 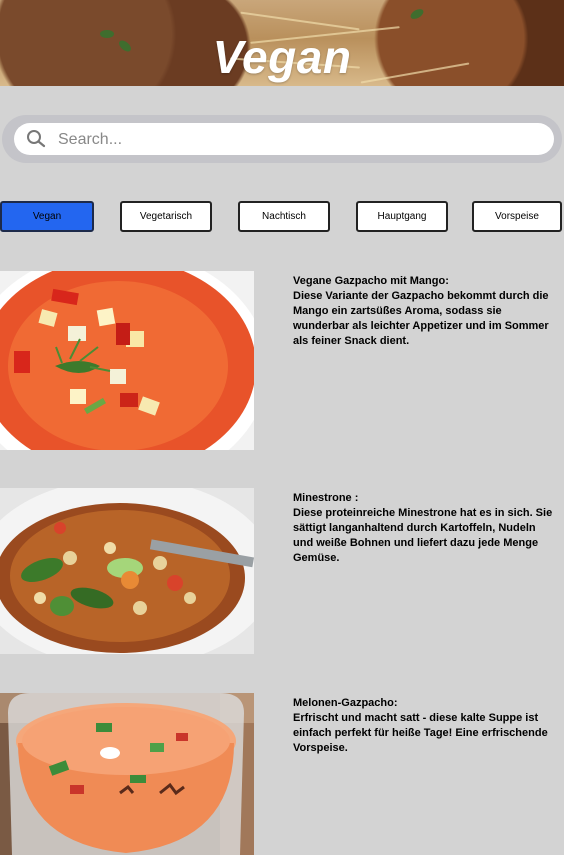 I want to click on recipe-title: Melonen-Gazpacho:, so click(x=425, y=703).